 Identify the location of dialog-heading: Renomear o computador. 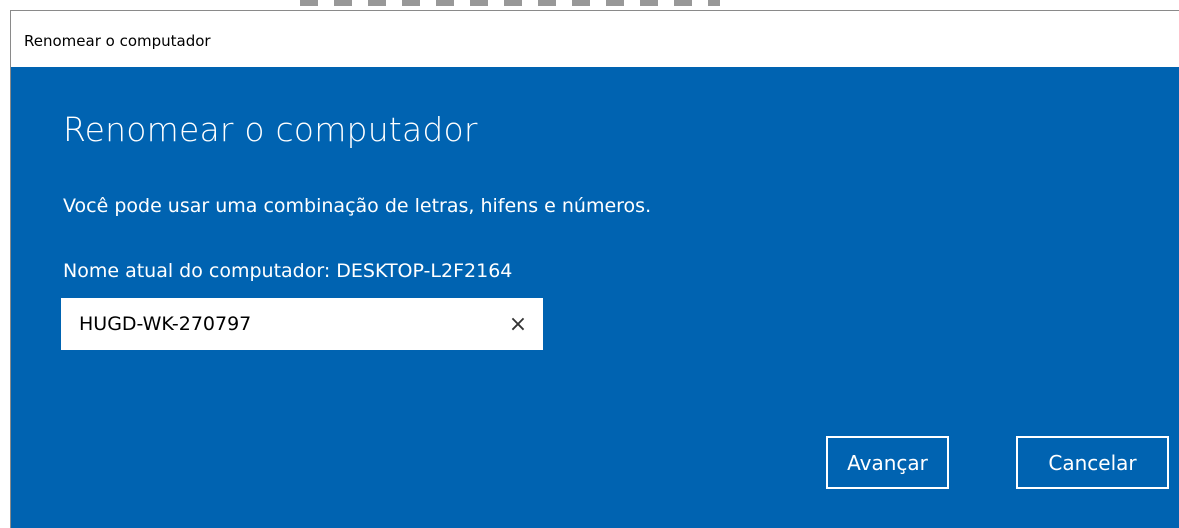
(270, 129).